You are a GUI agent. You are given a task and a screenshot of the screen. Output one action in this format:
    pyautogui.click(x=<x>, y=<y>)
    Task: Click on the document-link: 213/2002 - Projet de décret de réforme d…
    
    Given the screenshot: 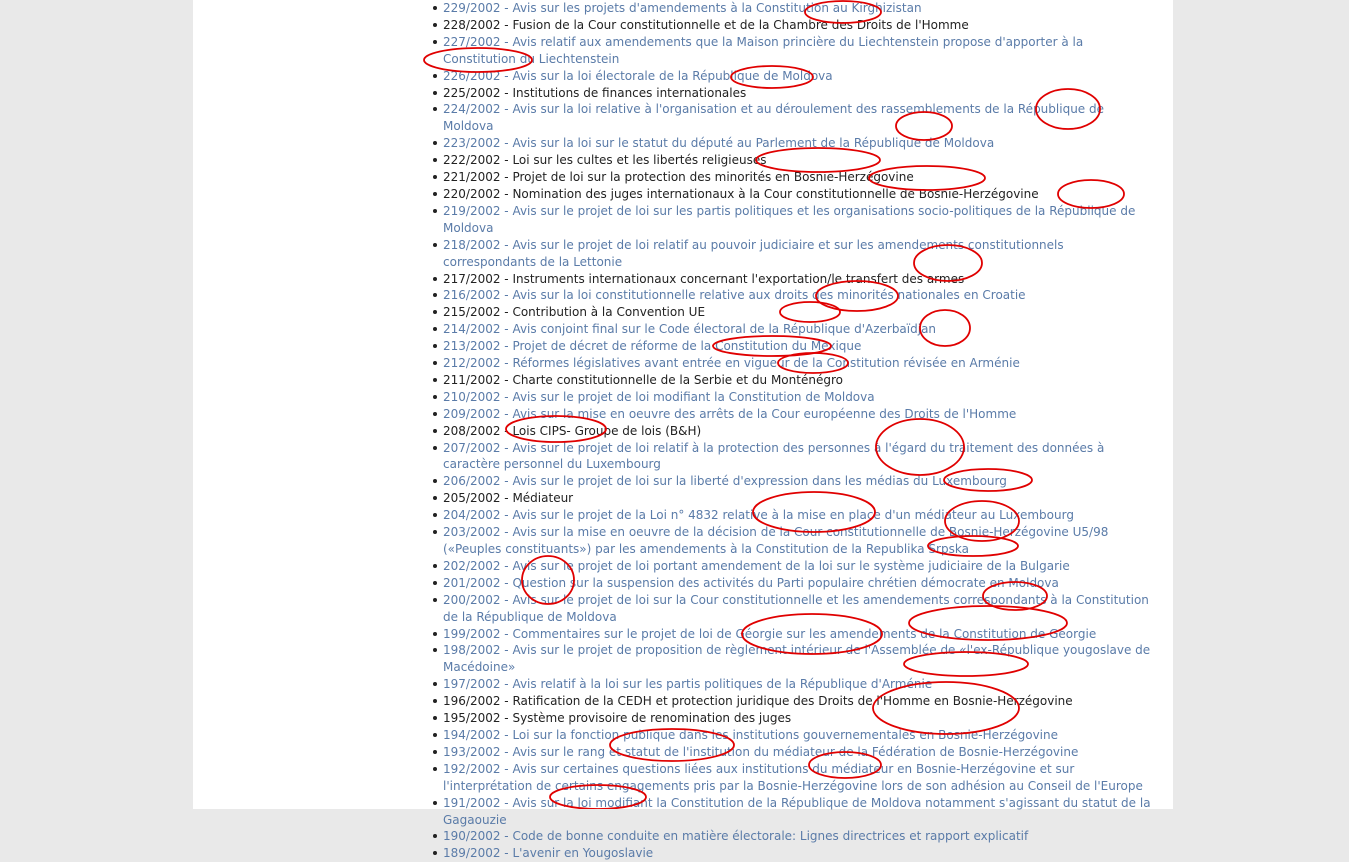 What is the action you would take?
    pyautogui.click(x=652, y=346)
    